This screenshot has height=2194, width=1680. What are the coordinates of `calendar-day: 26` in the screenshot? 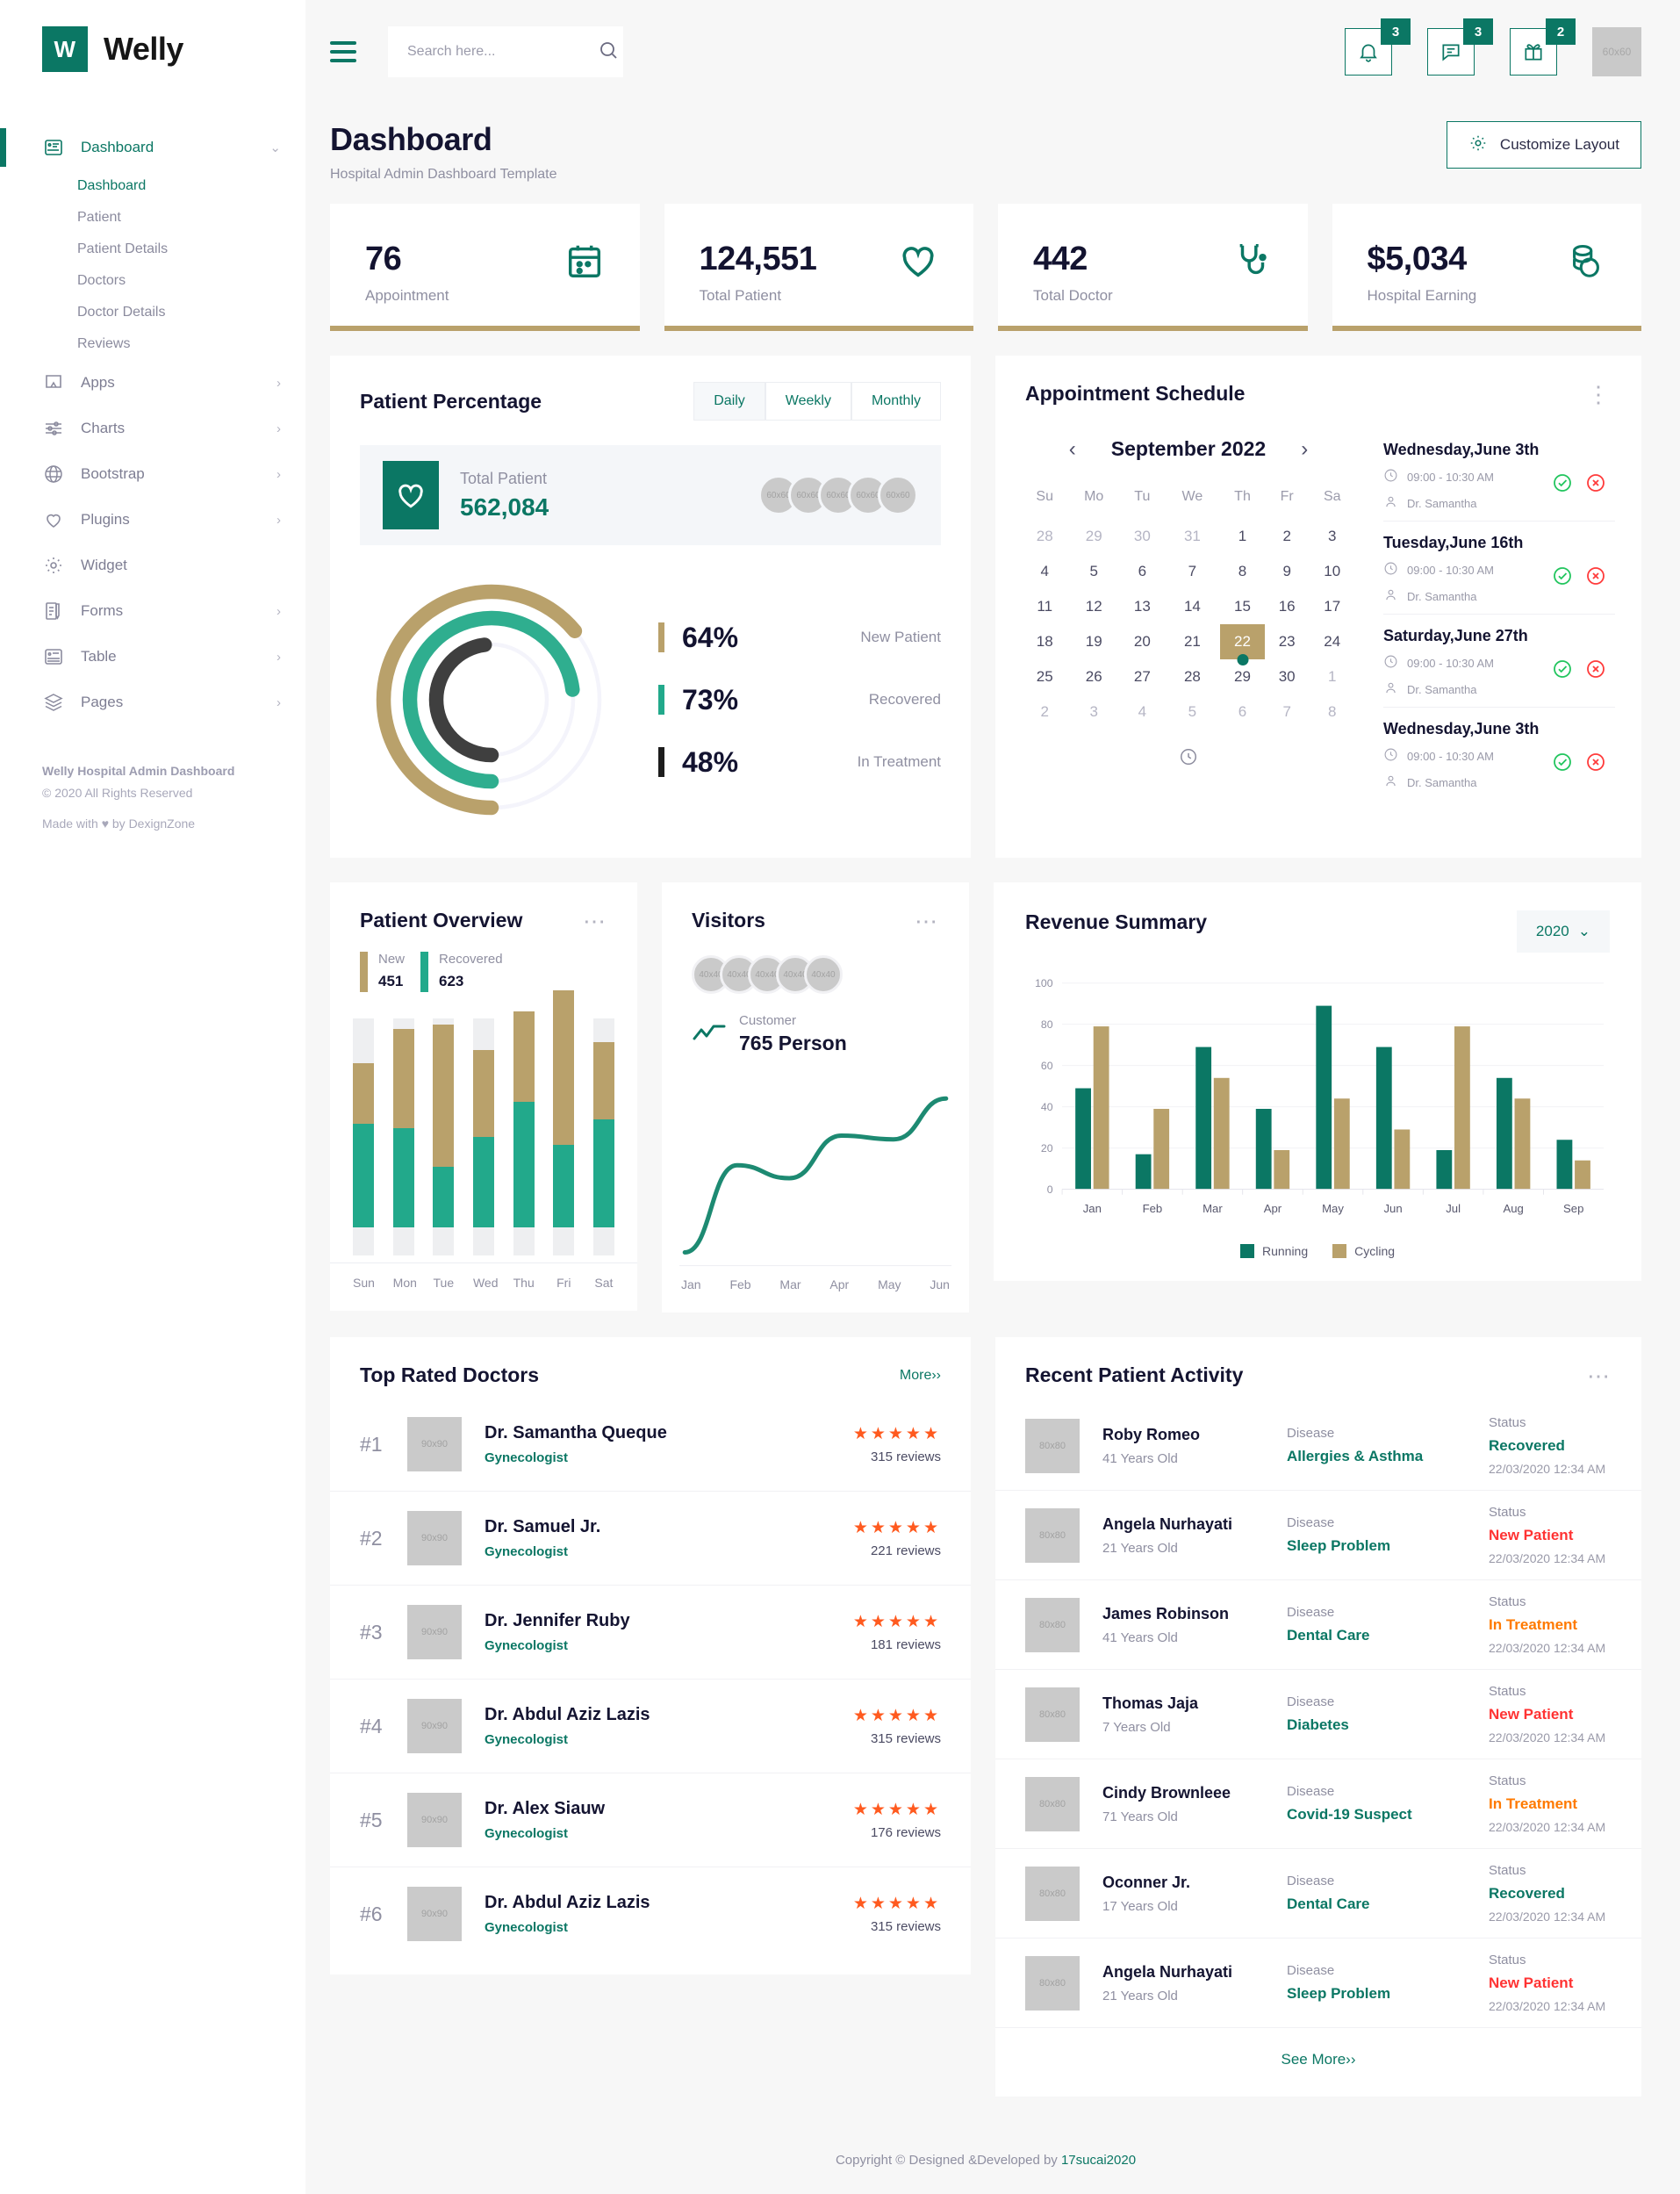 It's located at (1093, 676).